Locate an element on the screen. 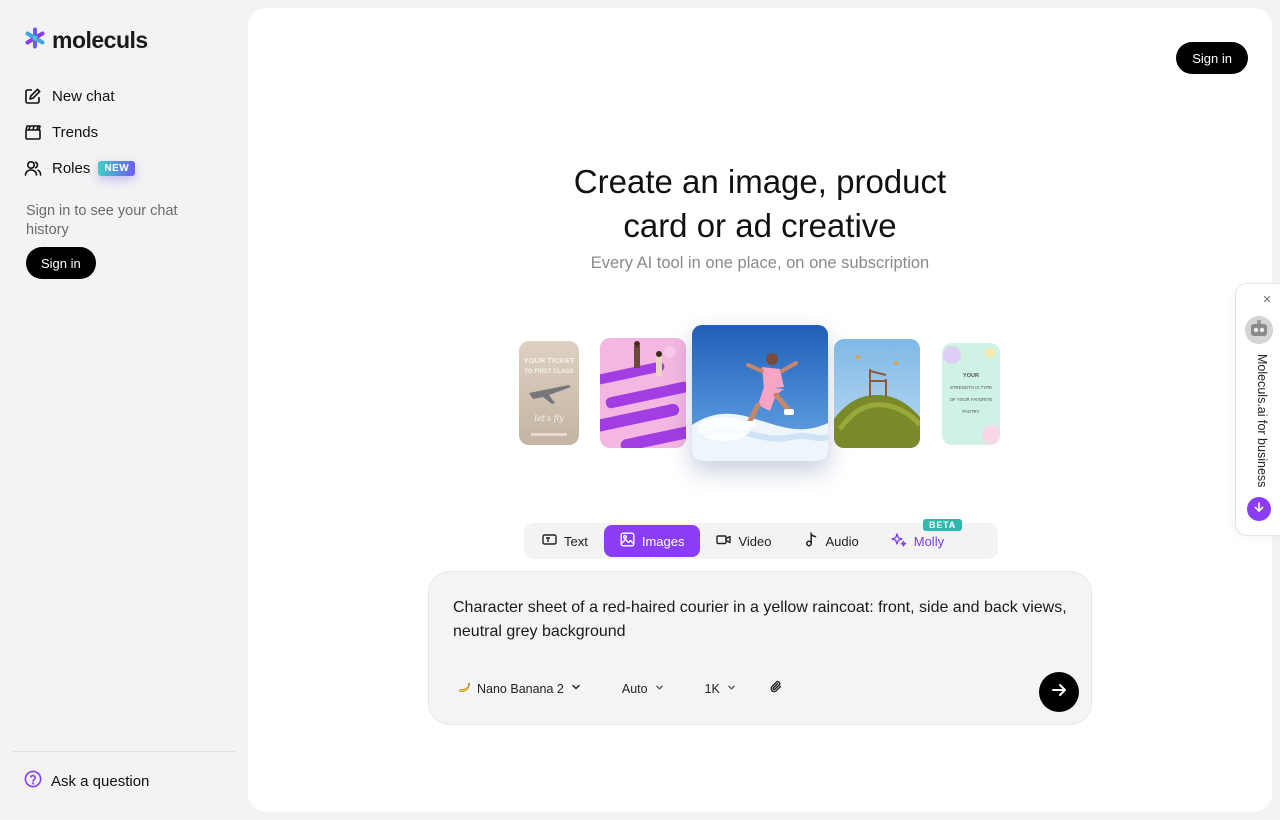 The image size is (1280, 820). sidebar-item-label: Trends is located at coordinates (75, 132).